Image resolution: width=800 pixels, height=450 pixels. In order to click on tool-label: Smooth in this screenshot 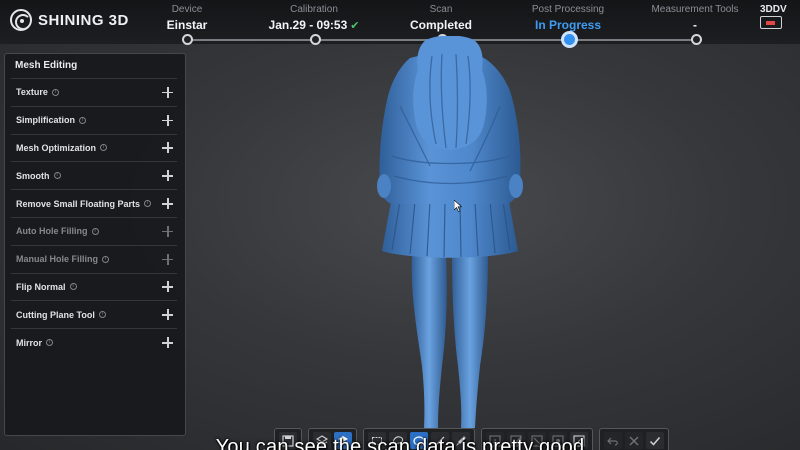, I will do `click(33, 175)`.